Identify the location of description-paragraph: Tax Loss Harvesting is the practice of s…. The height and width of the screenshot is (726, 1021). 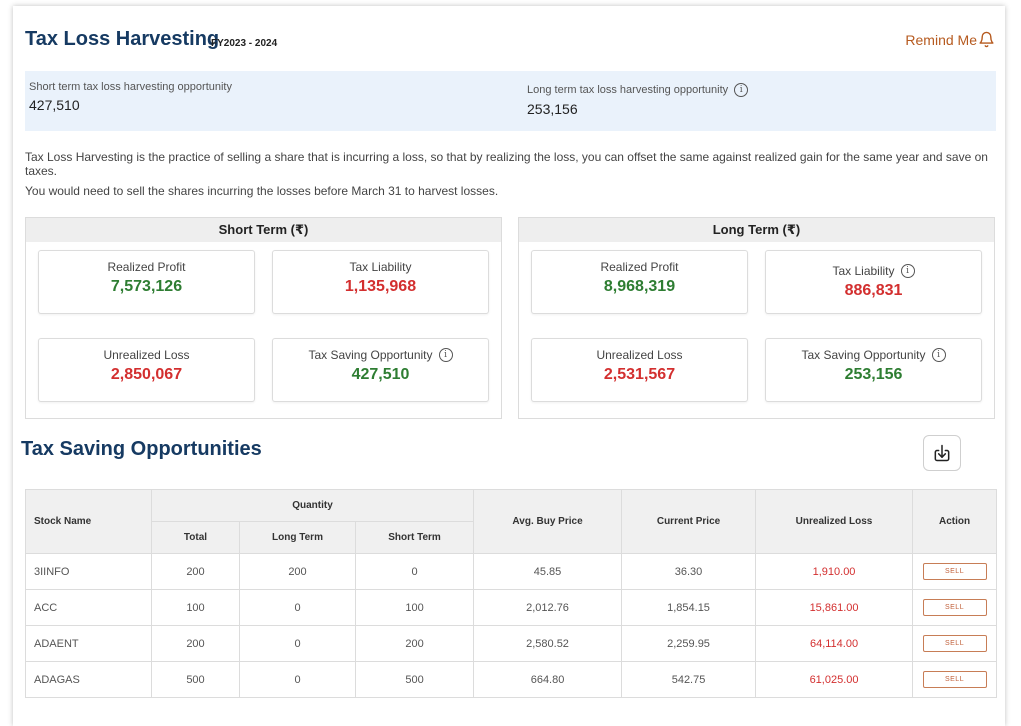
(506, 164).